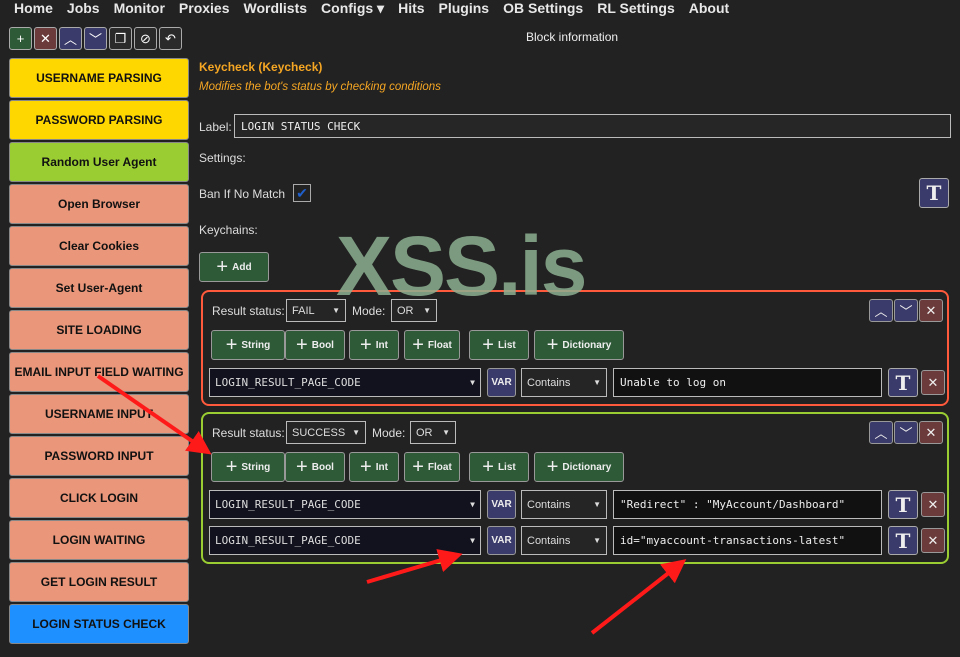 The height and width of the screenshot is (657, 960). What do you see at coordinates (99, 288) in the screenshot?
I see `block-item: Set User-Agent` at bounding box center [99, 288].